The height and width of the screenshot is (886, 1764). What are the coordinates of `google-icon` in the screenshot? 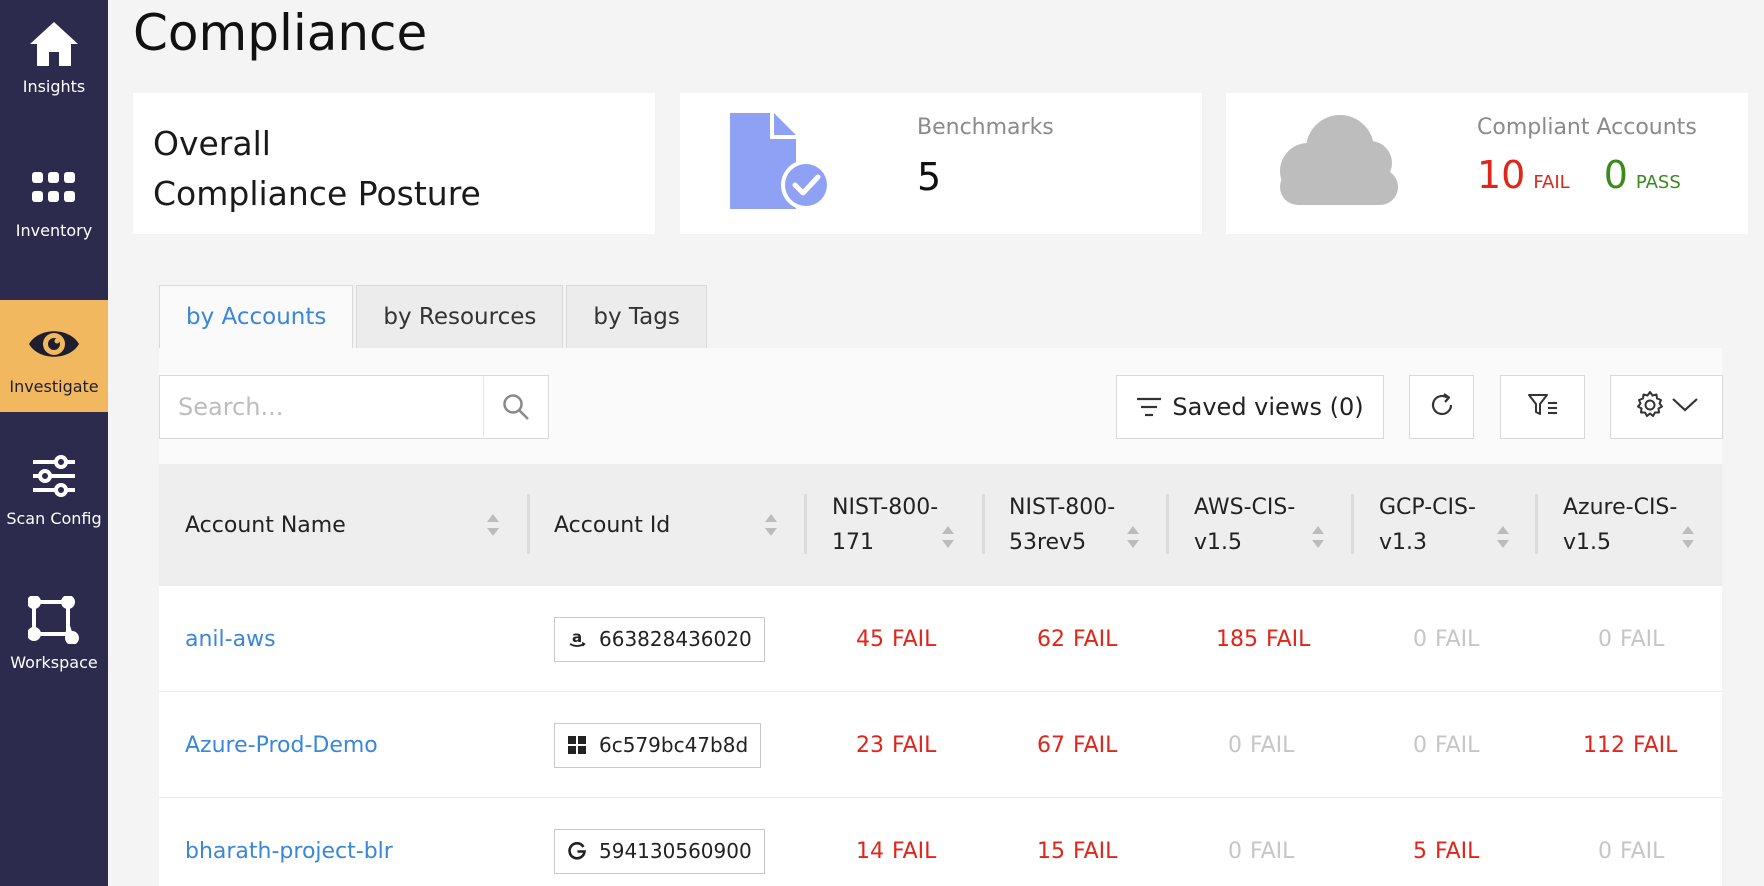 It's located at (577, 851).